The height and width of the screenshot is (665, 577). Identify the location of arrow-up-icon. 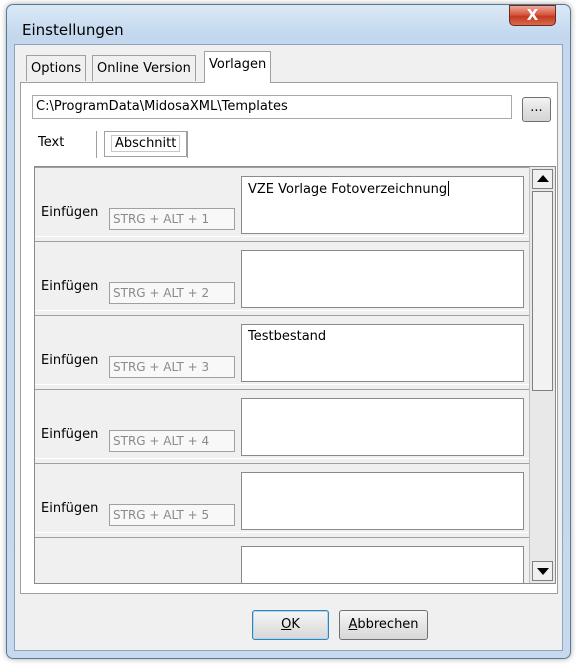
(543, 178).